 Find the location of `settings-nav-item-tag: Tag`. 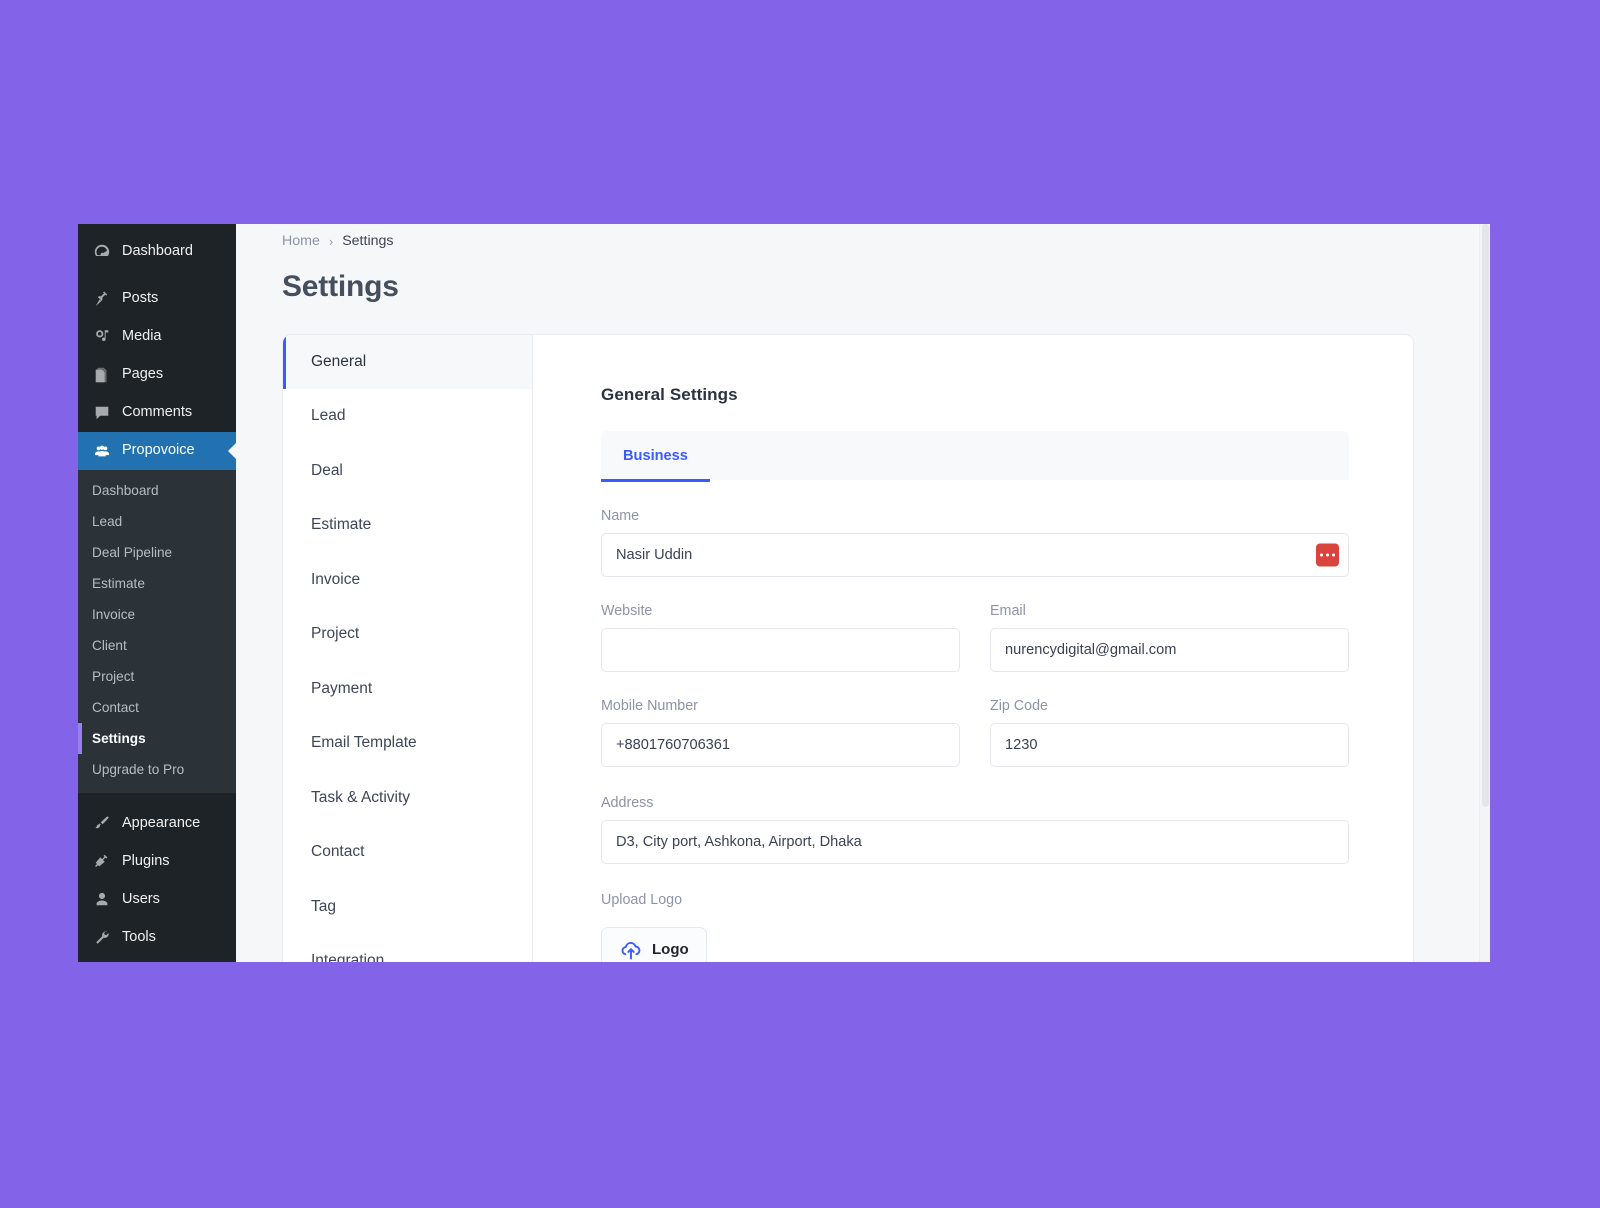

settings-nav-item-tag: Tag is located at coordinates (407, 907).